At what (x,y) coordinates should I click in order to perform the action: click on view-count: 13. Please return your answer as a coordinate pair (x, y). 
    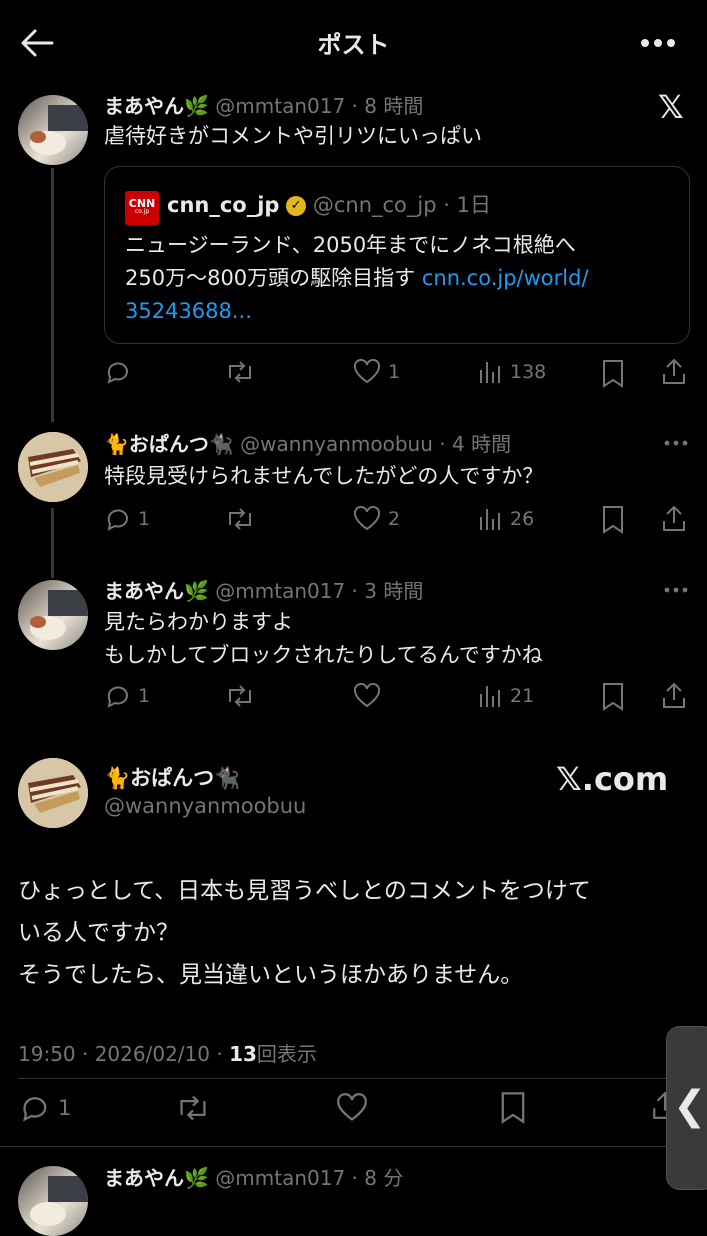
    Looking at the image, I should click on (243, 1054).